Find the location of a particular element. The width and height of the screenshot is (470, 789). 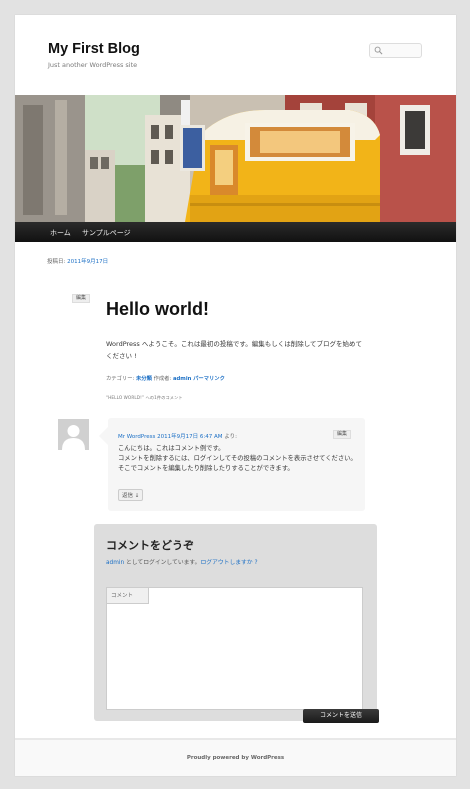

submit-comment-button: コメントを送信 is located at coordinates (341, 716).